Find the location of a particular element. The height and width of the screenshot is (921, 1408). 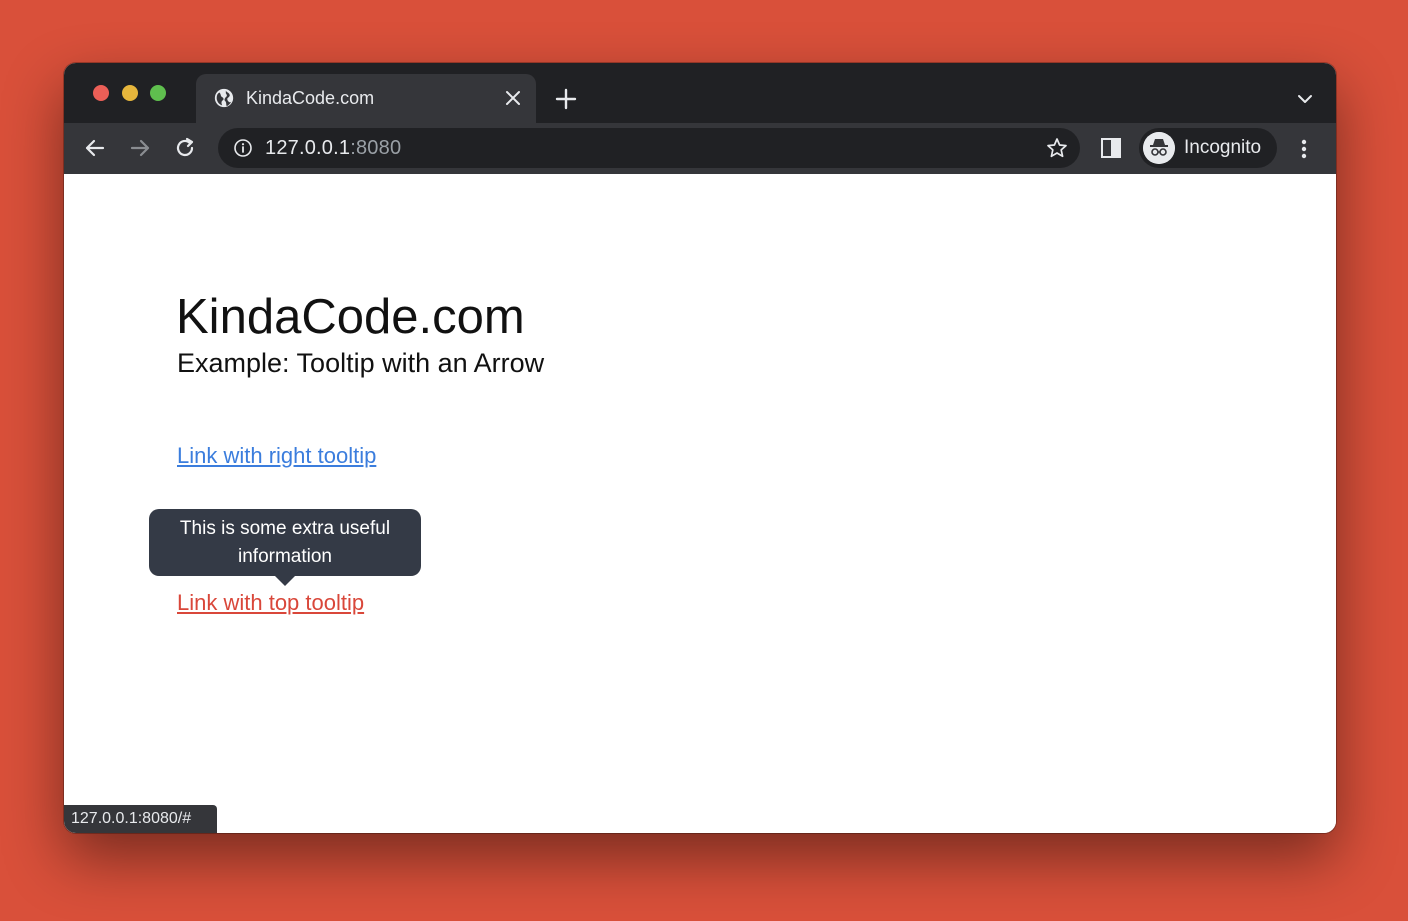

tooltip: This is some extra useful information is located at coordinates (285, 547).